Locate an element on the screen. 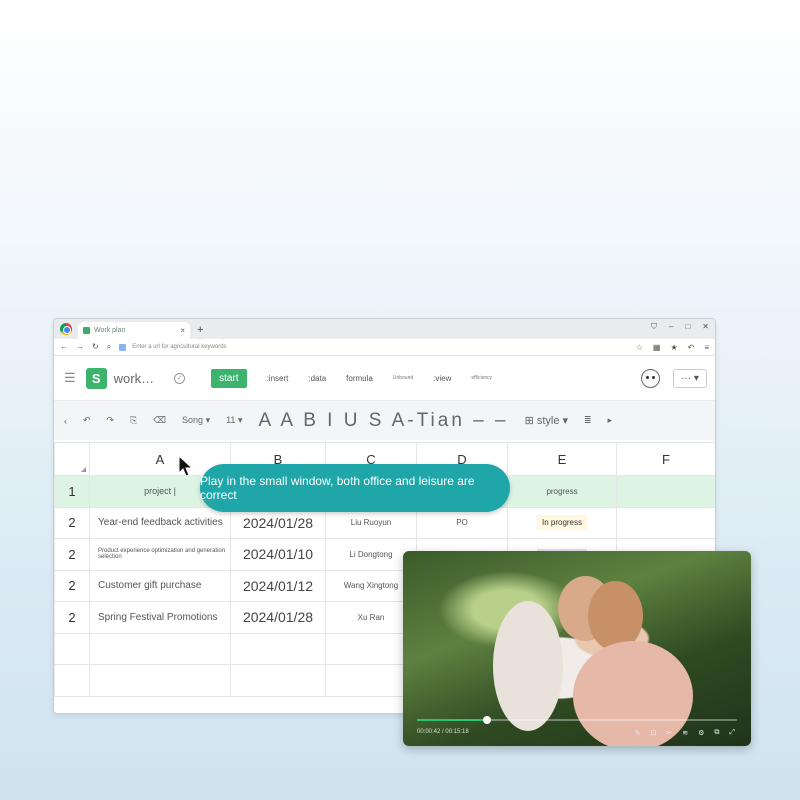 The width and height of the screenshot is (800, 800). font-size-select: 11 ▾ is located at coordinates (234, 420).